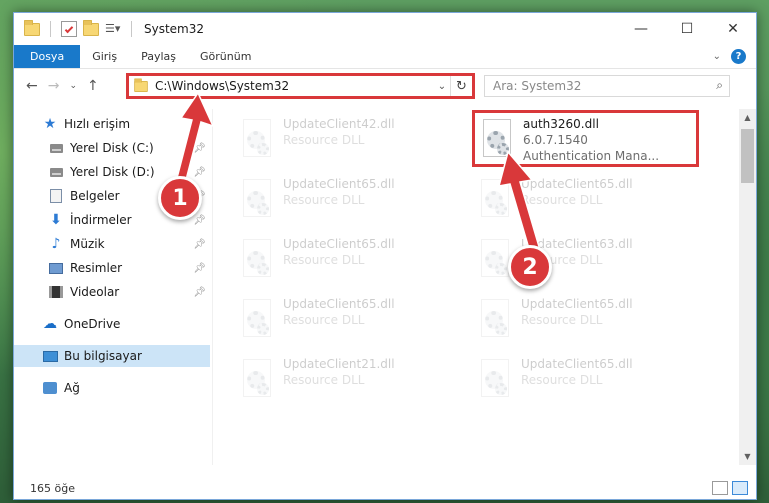 Image resolution: width=769 pixels, height=503 pixels. Describe the element at coordinates (180, 198) in the screenshot. I see `callout-badge-1: 1` at that location.